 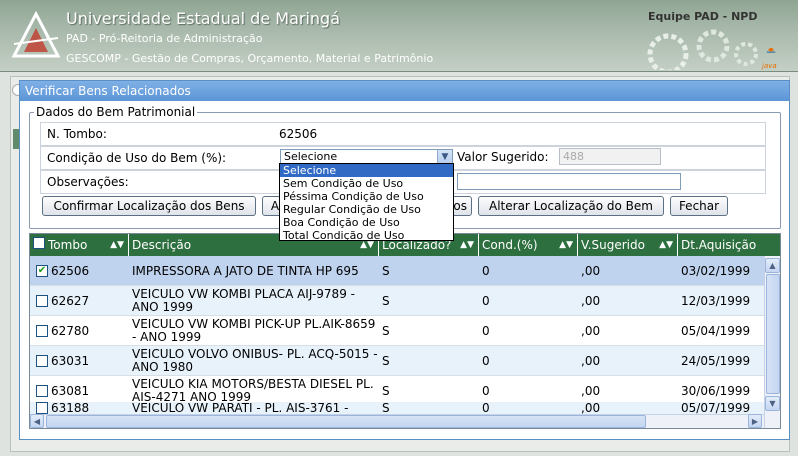 I want to click on horizontal-scrollbar: ◀ ▶, so click(x=397, y=421).